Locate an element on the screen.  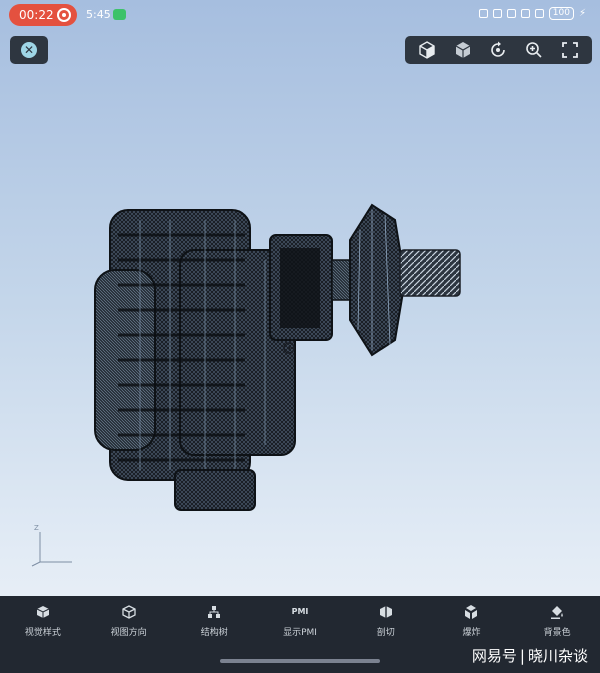
visual-style-button: 视觉样式 is located at coordinates (43, 624).